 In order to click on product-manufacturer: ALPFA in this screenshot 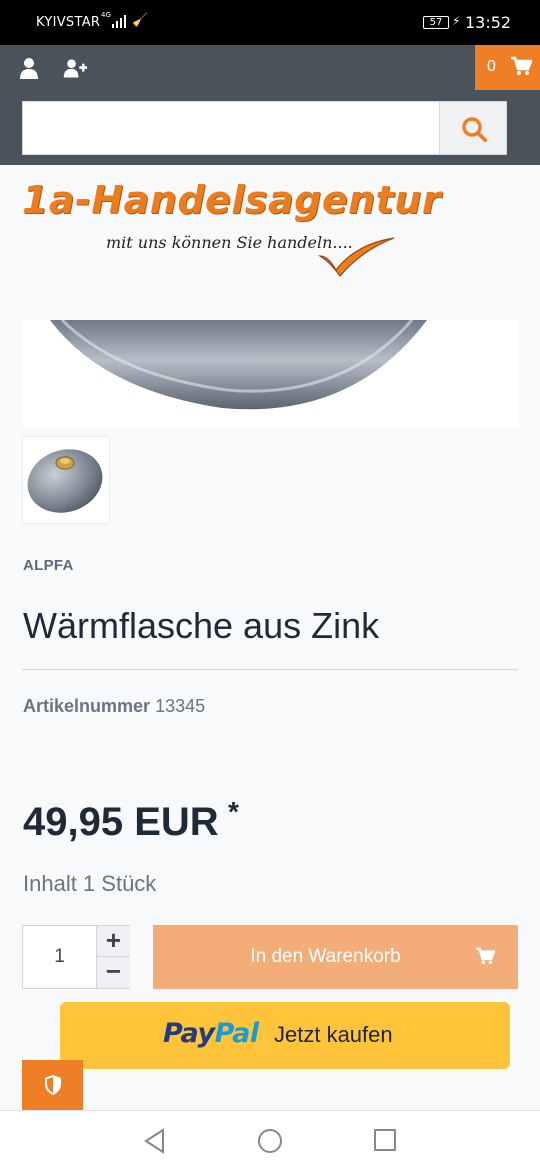, I will do `click(48, 565)`.